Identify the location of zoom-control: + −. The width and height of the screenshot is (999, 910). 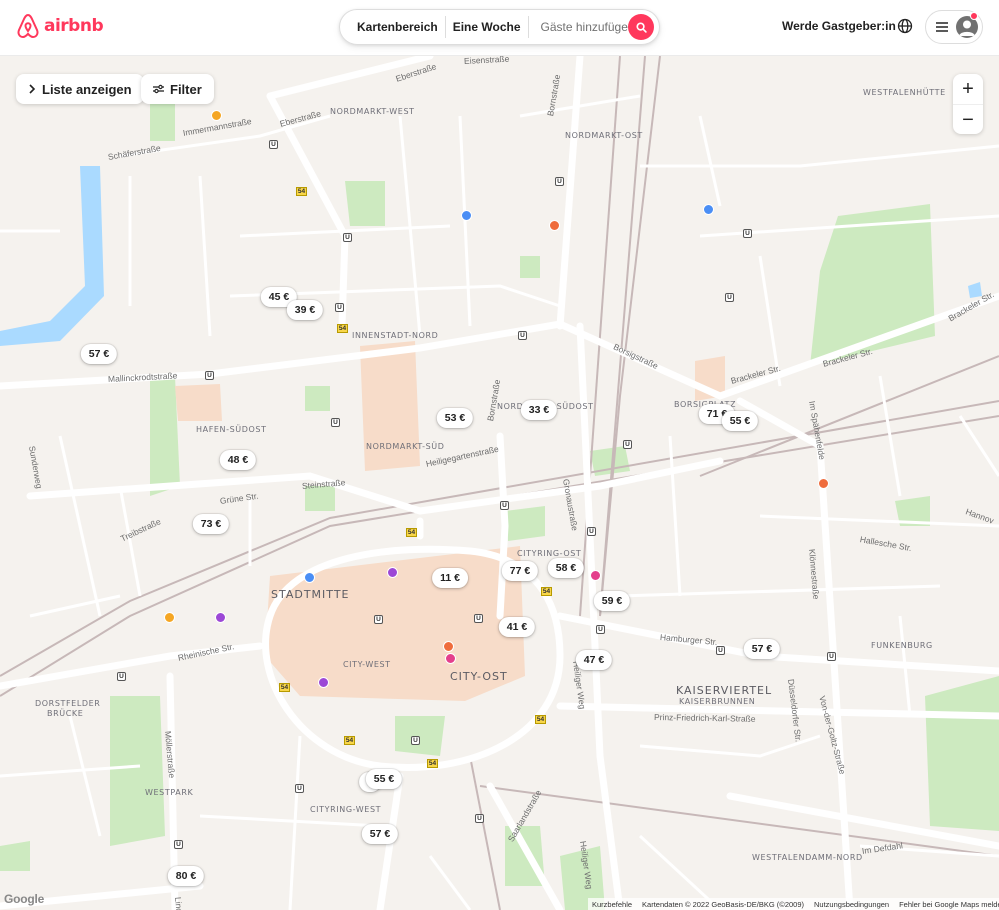
(968, 104).